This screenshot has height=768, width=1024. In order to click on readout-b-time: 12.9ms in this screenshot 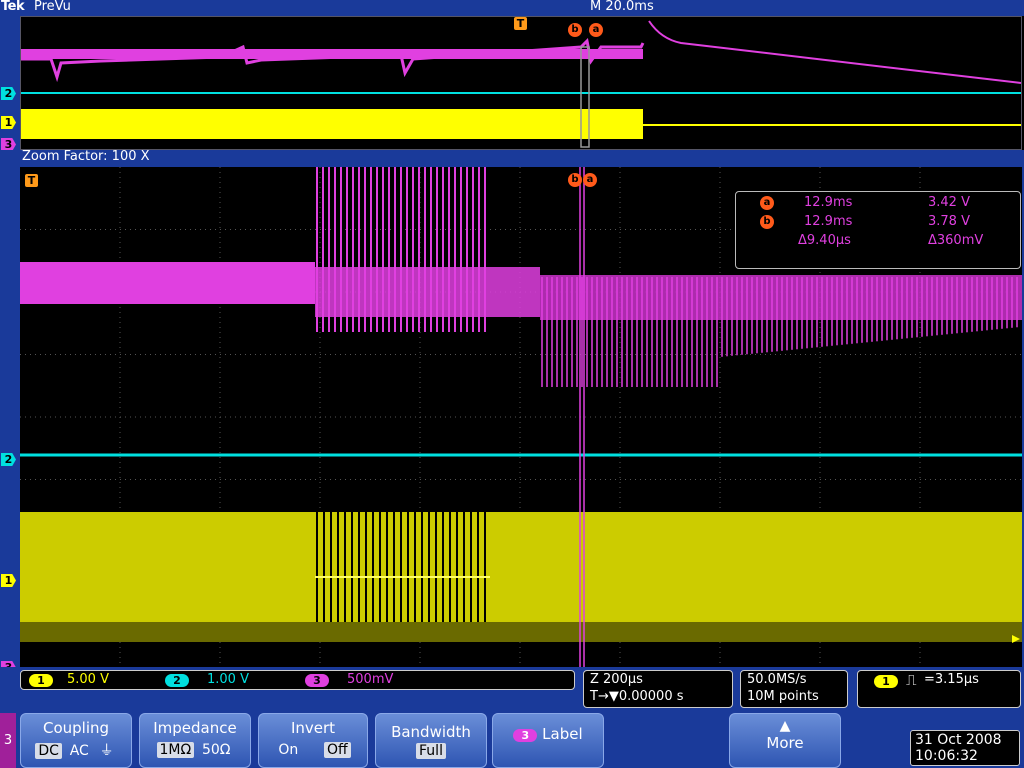, I will do `click(828, 221)`.